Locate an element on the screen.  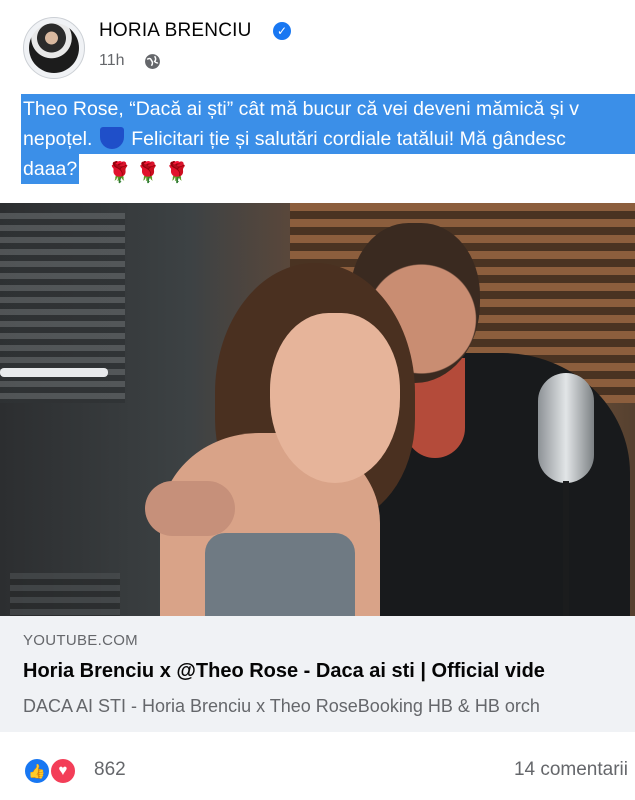
globe-icon is located at coordinates (152, 61).